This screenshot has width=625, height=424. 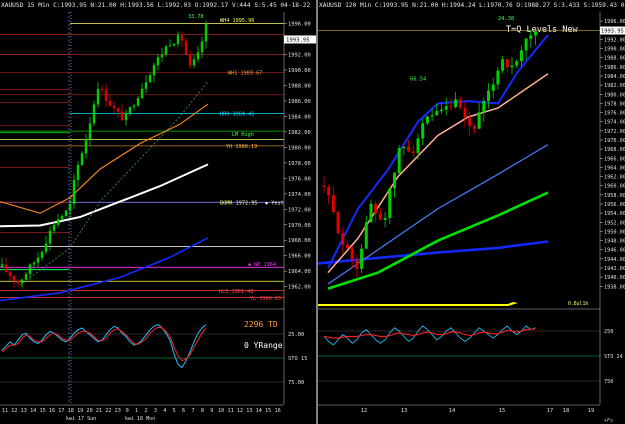 I want to click on osc-axis-label: 250, so click(x=608, y=332).